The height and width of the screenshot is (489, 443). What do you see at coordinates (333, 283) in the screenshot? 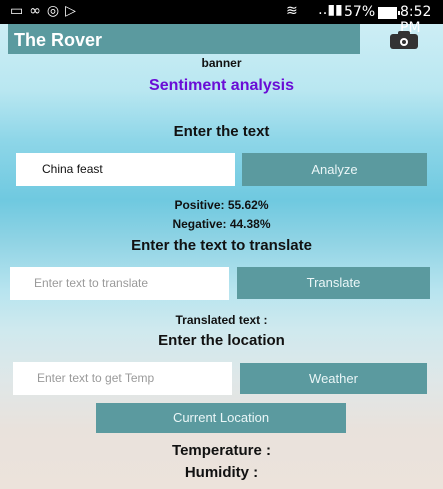
I see `translate-button: Translate` at bounding box center [333, 283].